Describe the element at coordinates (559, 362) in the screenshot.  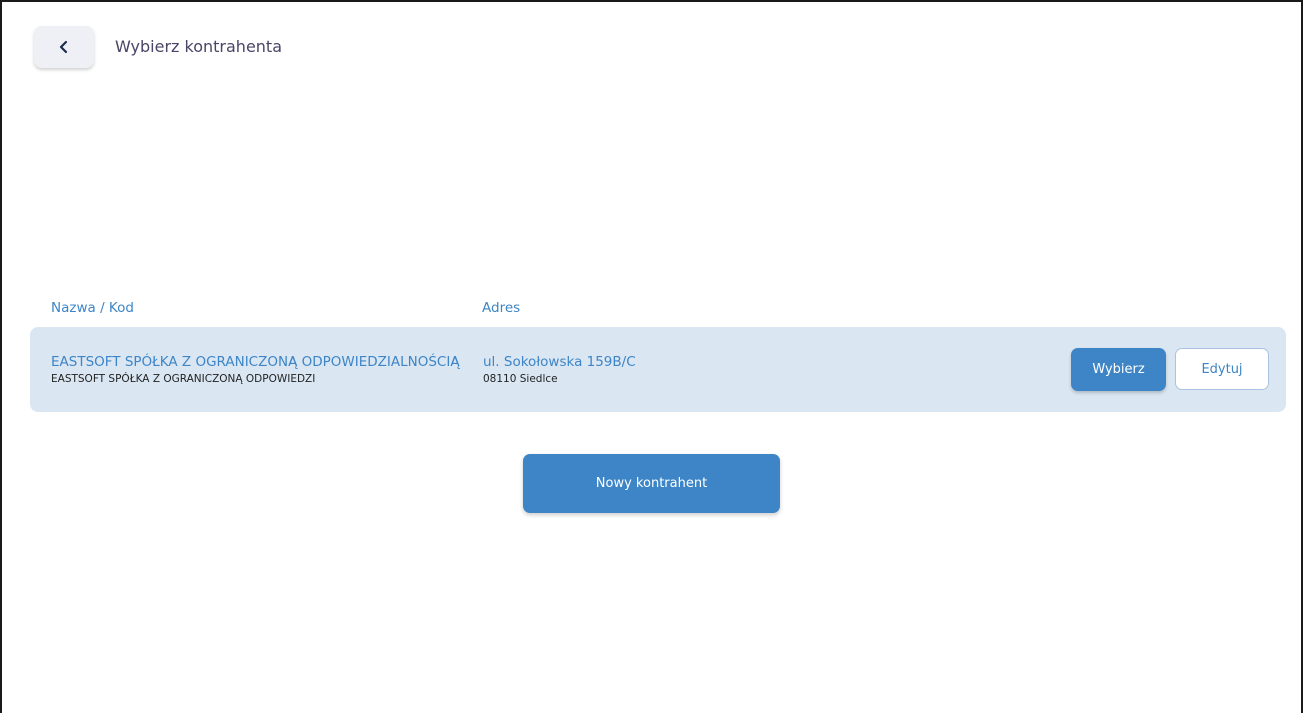
I see `contractor-street: ul. Sokołowska 159B/C` at that location.